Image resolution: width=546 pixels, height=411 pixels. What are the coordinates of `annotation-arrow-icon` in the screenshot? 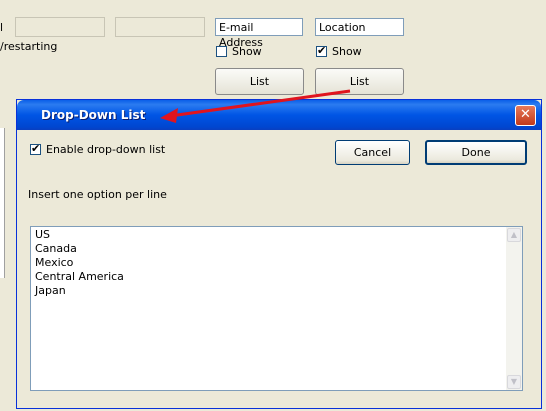 It's located at (255, 106).